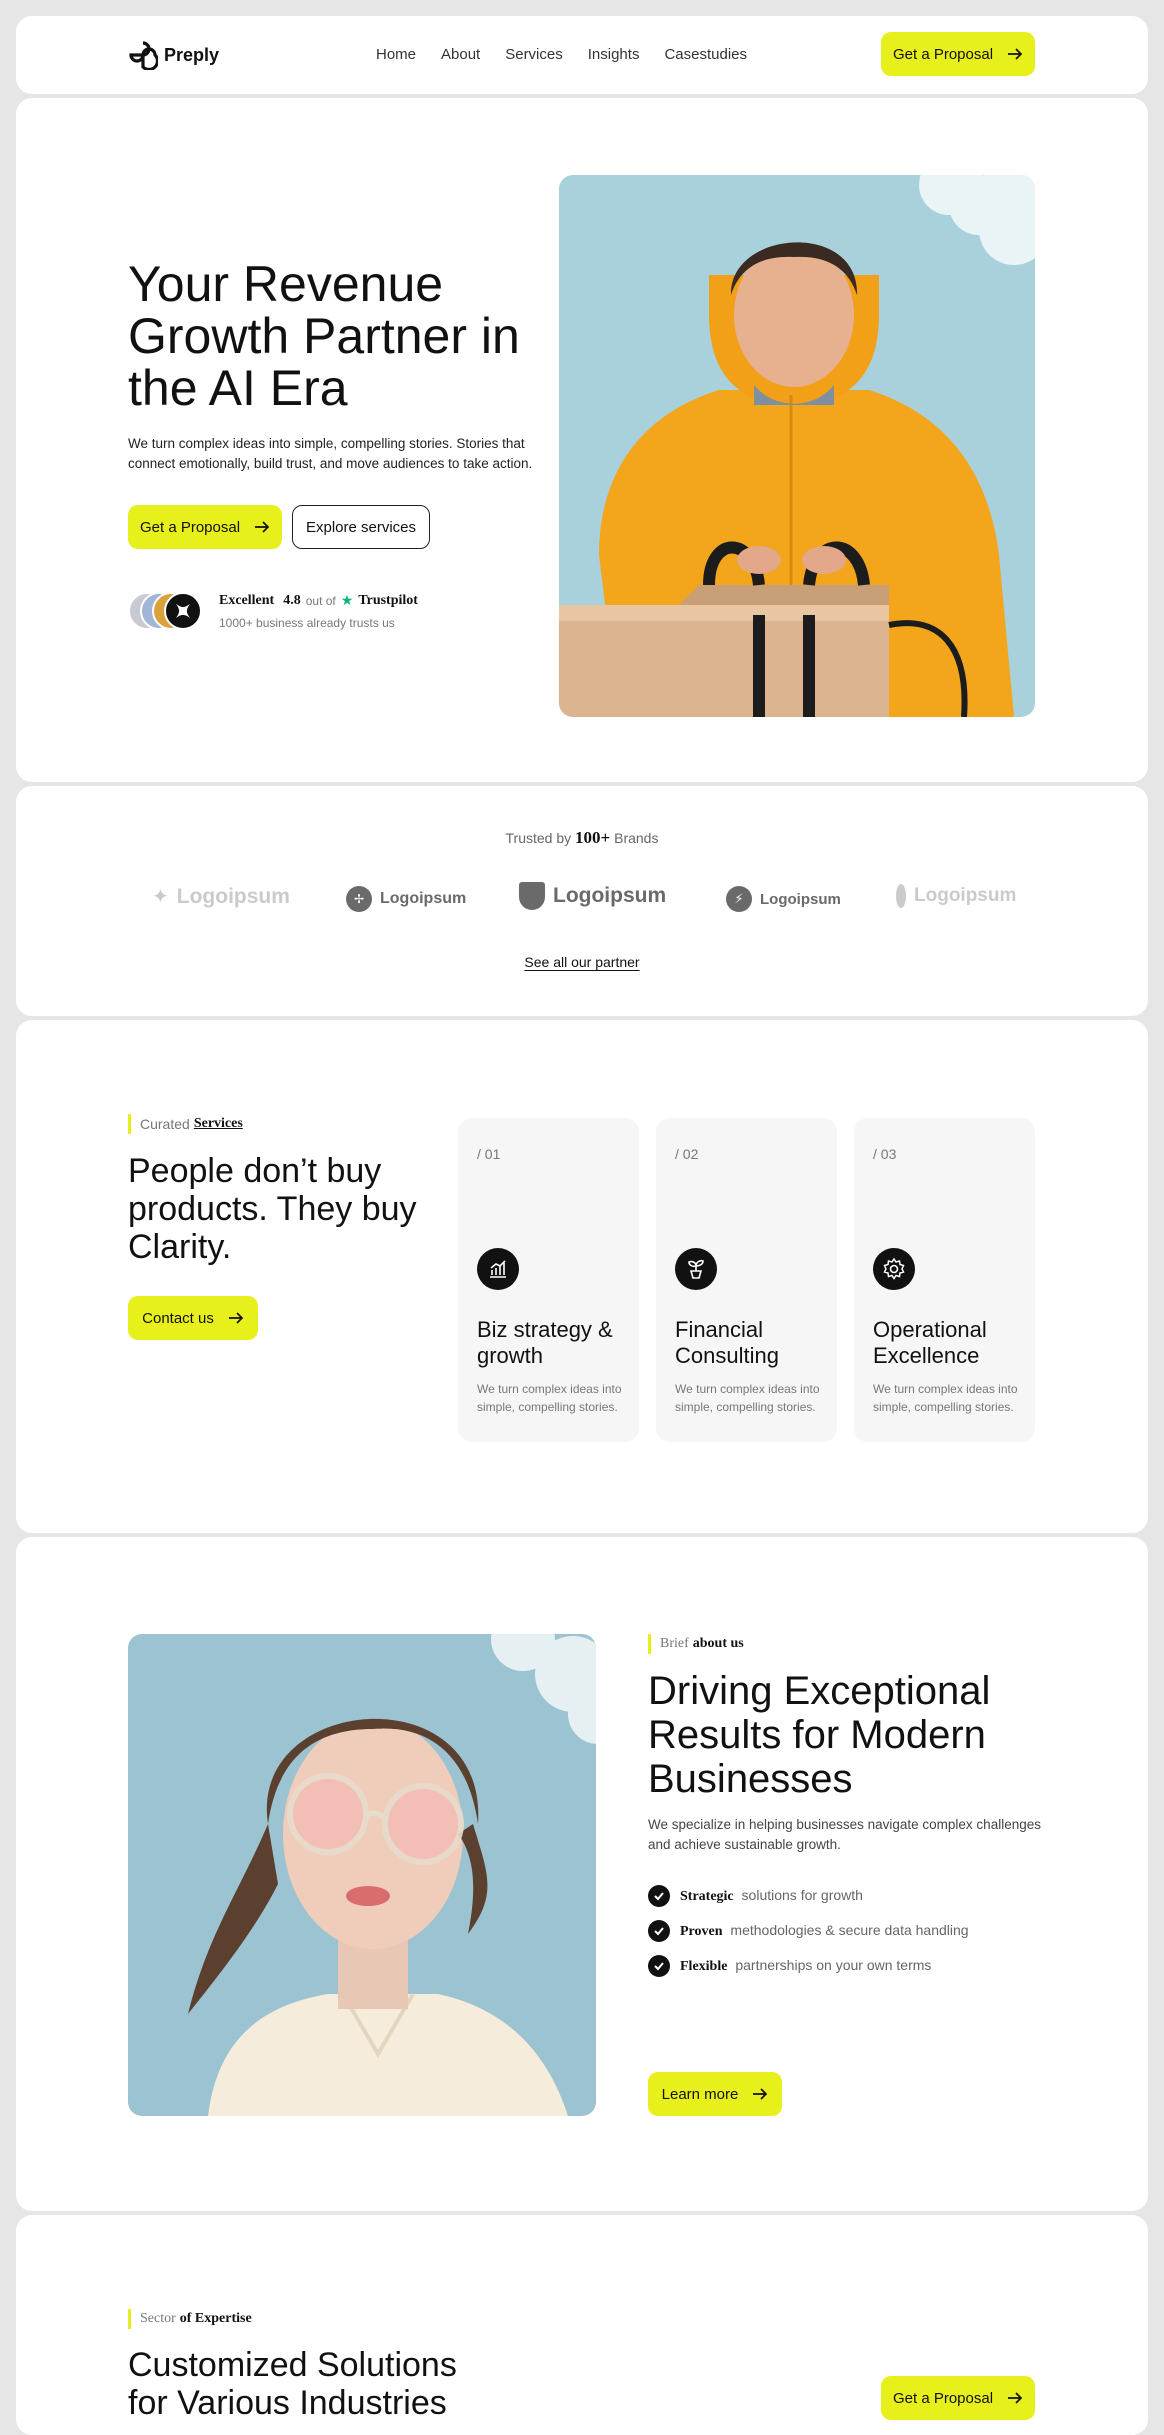  I want to click on partner-logo-5: Logoipsum, so click(956, 896).